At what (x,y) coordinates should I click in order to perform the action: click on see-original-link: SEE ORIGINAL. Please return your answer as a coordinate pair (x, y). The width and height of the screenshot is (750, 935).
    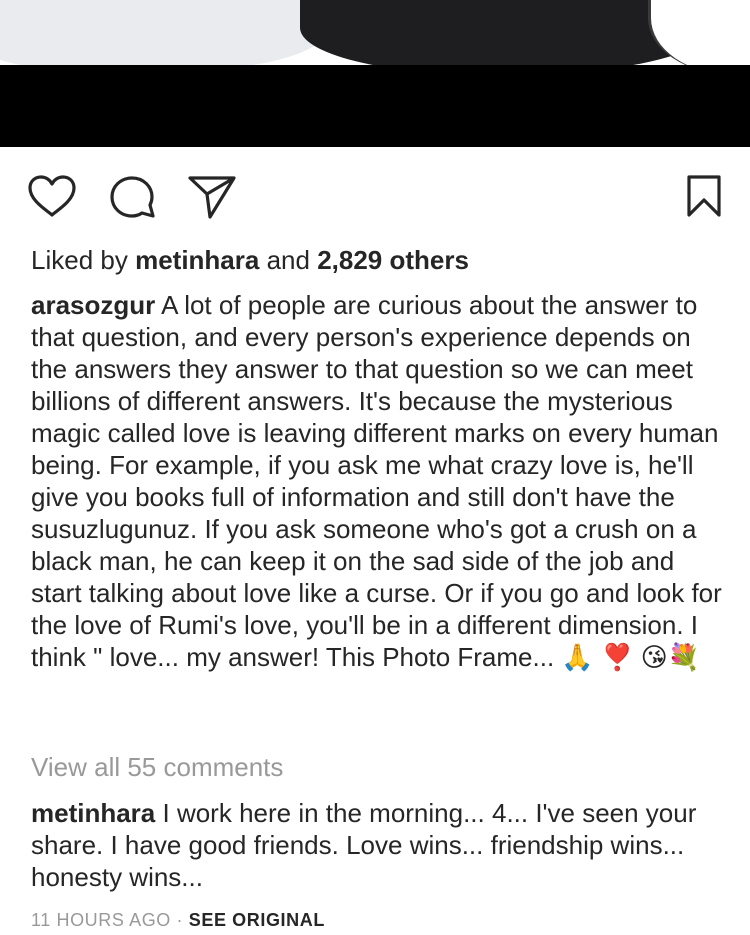
    Looking at the image, I should click on (257, 920).